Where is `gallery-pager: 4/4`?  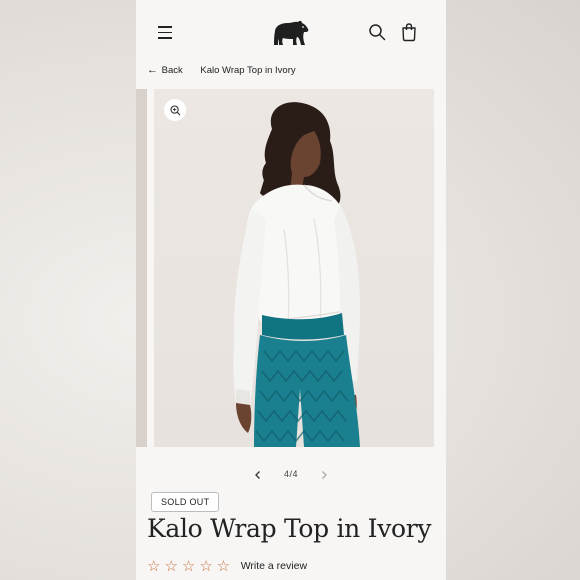 gallery-pager: 4/4 is located at coordinates (291, 475).